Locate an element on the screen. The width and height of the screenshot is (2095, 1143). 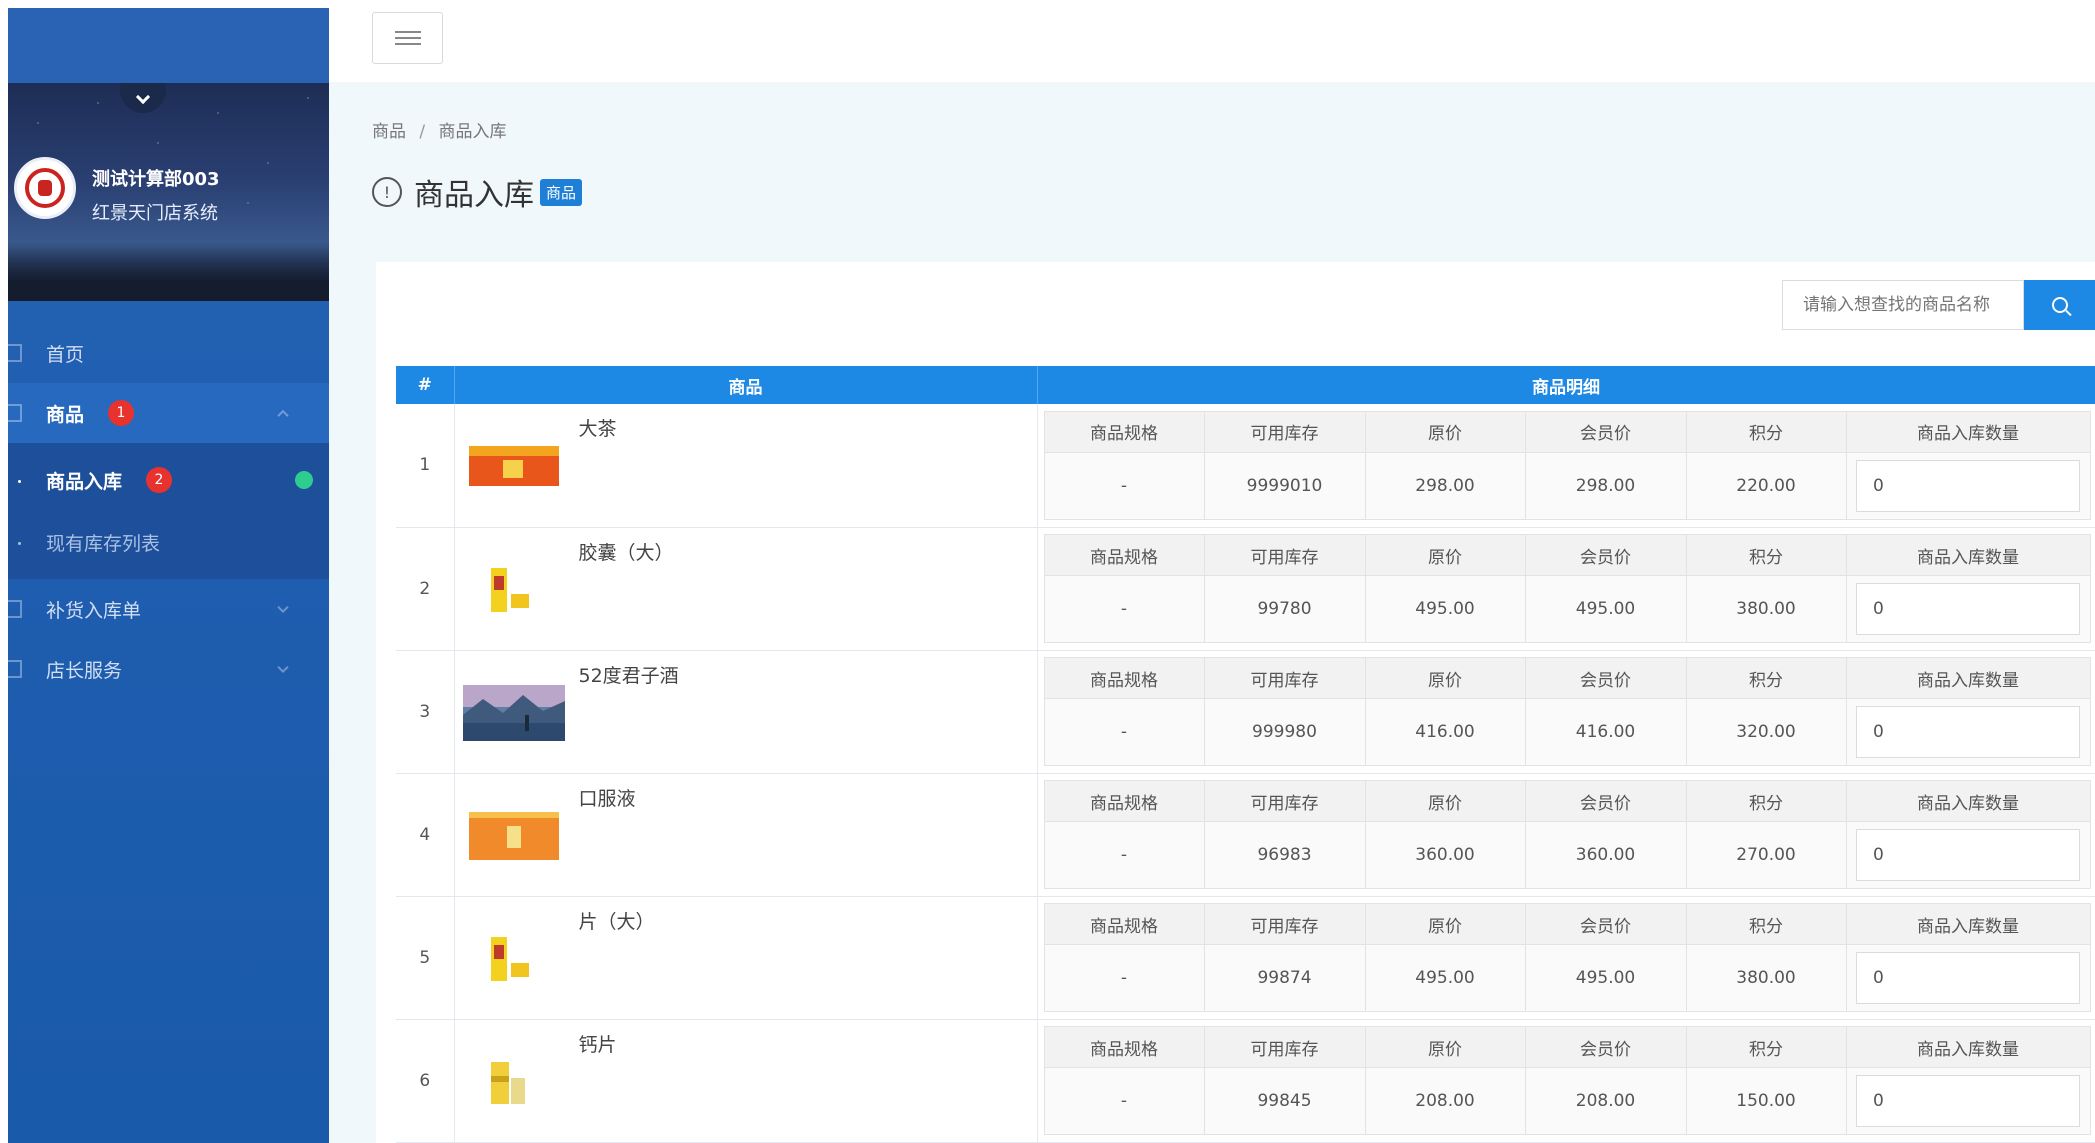
column-header-product: 商品 is located at coordinates (746, 385).